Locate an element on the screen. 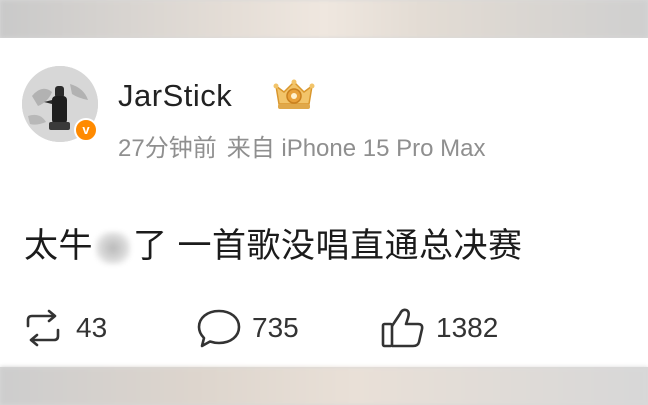 The height and width of the screenshot is (405, 648). post-text-end: 了 一首歌没唱直通总决赛 is located at coordinates (328, 246).